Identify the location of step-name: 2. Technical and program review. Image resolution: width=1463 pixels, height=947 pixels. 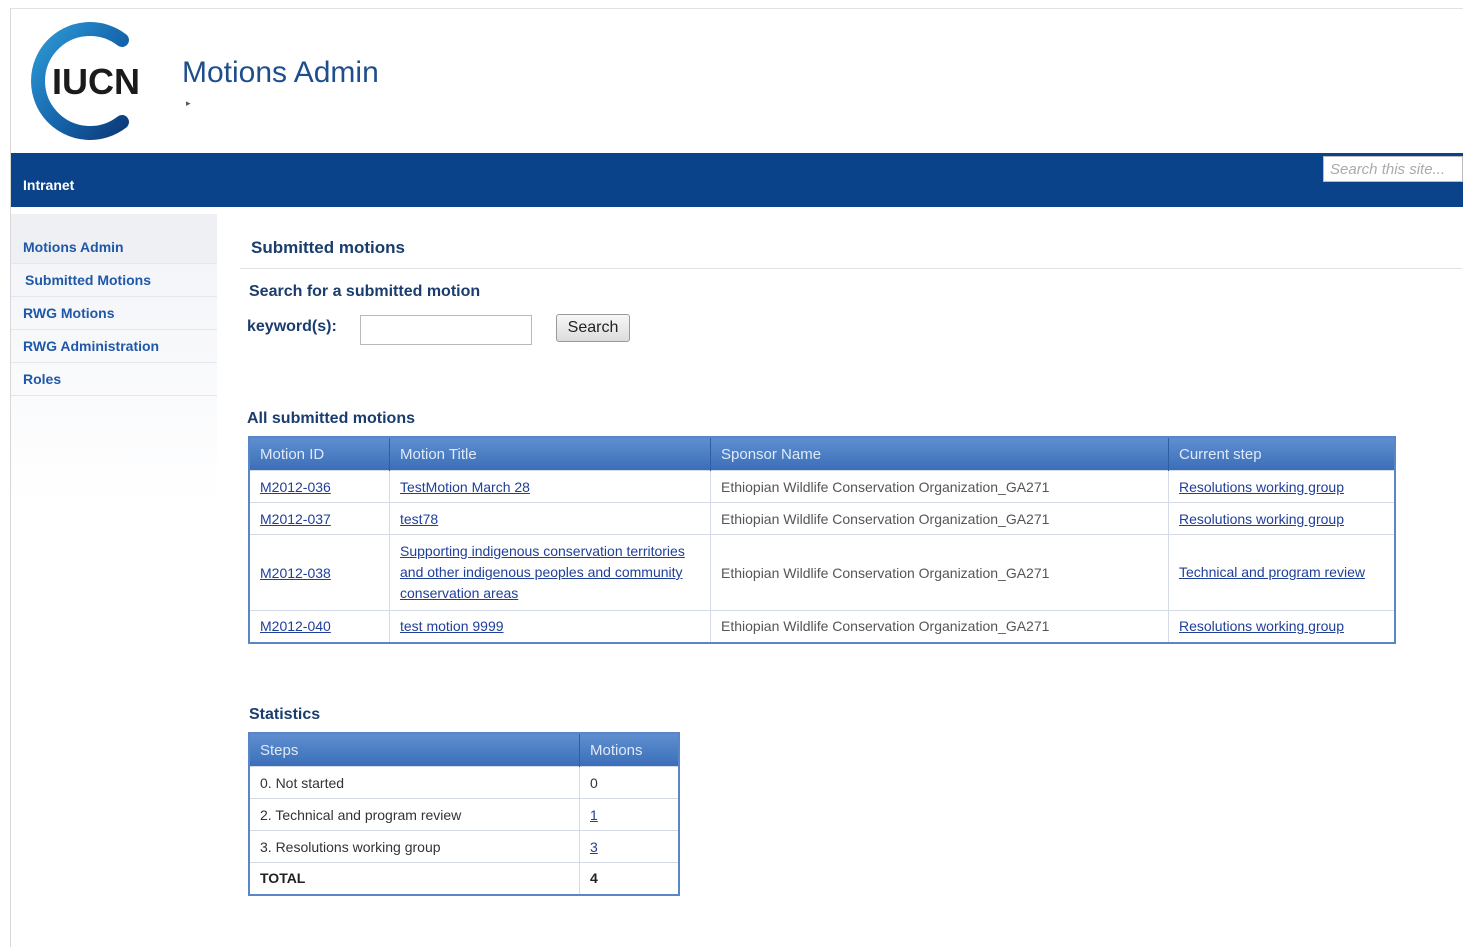
(414, 814).